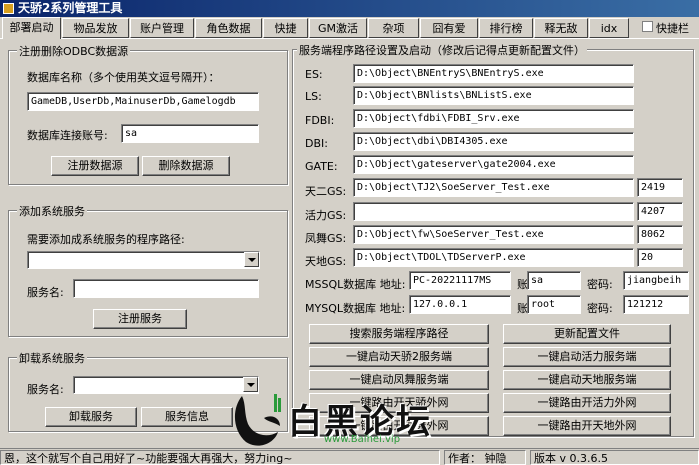 Image resolution: width=699 pixels, height=465 pixels. I want to click on tiandi-gs-label: 天地GS:, so click(326, 261).